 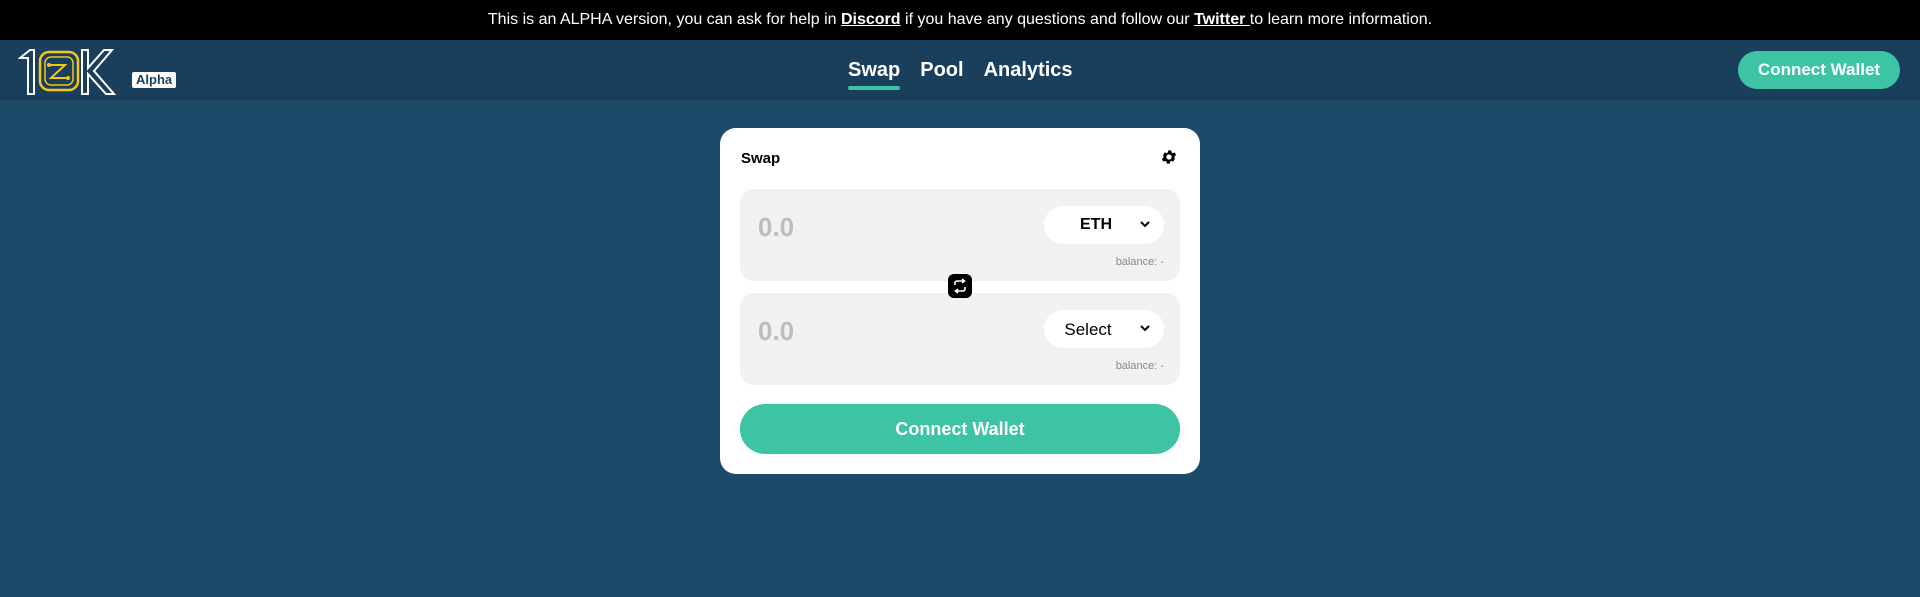 I want to click on discord-link: Discord, so click(x=871, y=20).